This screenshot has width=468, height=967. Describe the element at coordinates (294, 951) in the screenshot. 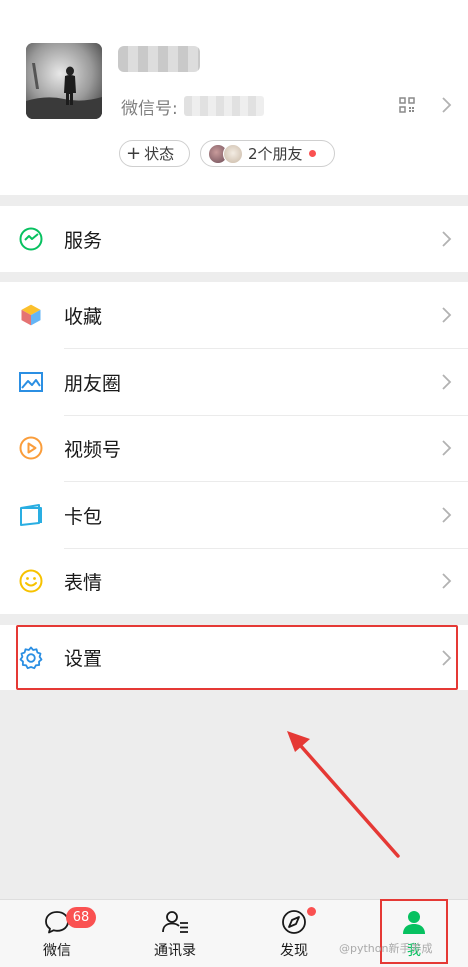

I see `tab-label: 发现` at that location.